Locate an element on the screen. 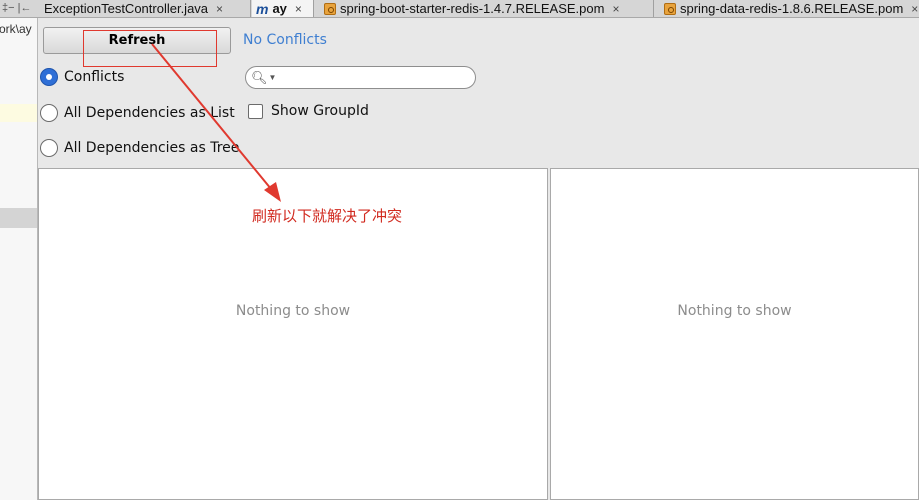 This screenshot has height=500, width=919. radio-button-checked is located at coordinates (49, 77).